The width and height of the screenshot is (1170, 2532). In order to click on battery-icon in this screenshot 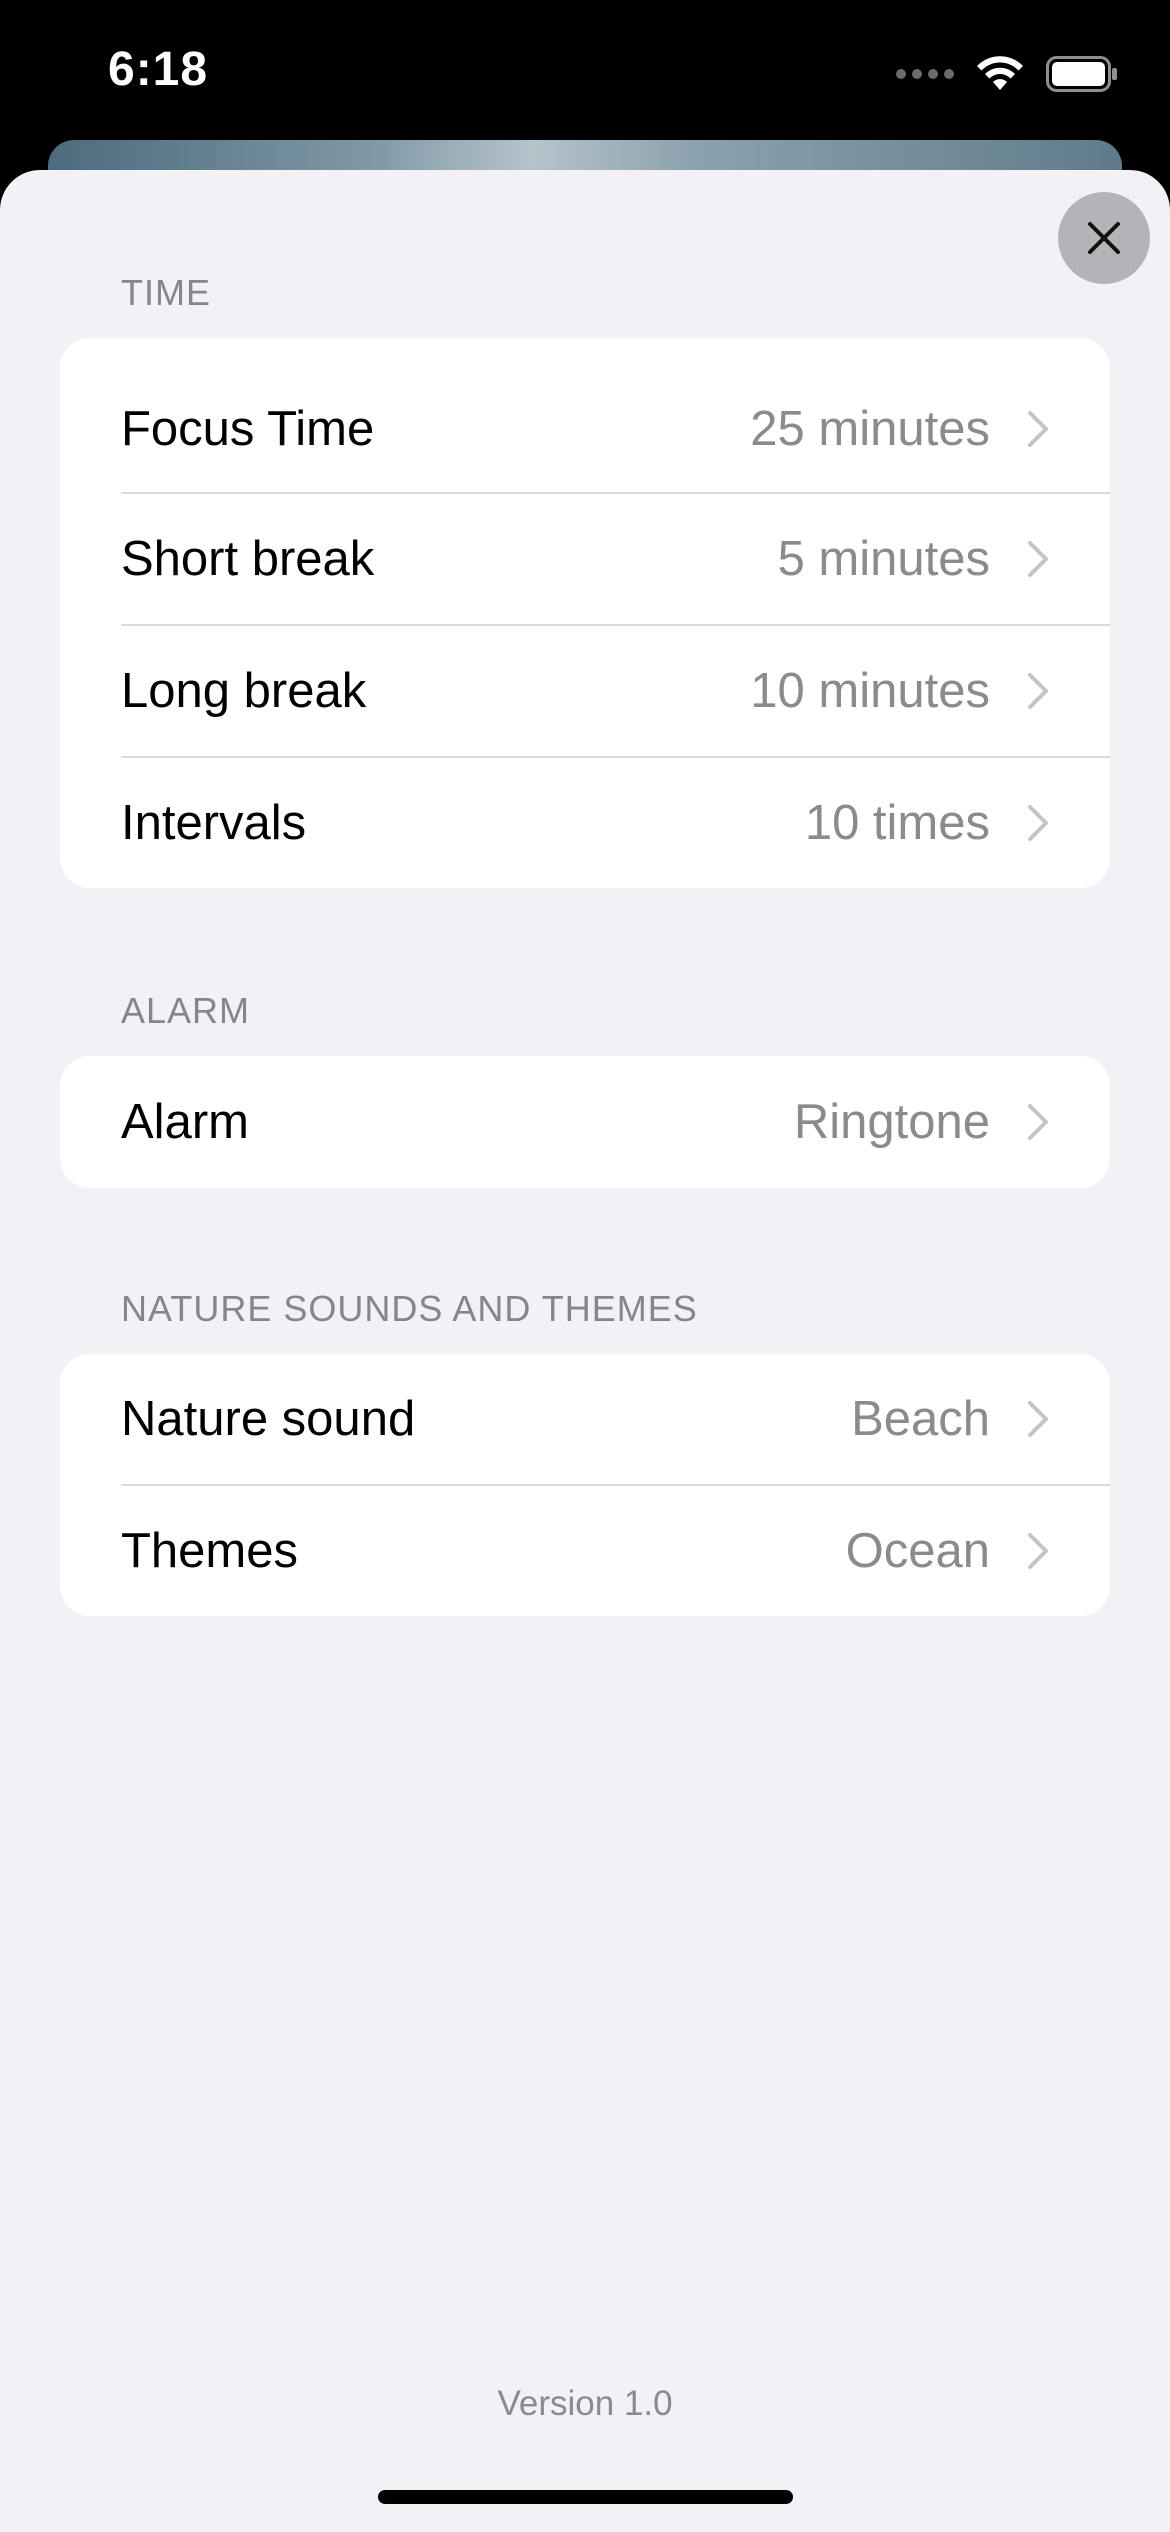, I will do `click(1081, 74)`.